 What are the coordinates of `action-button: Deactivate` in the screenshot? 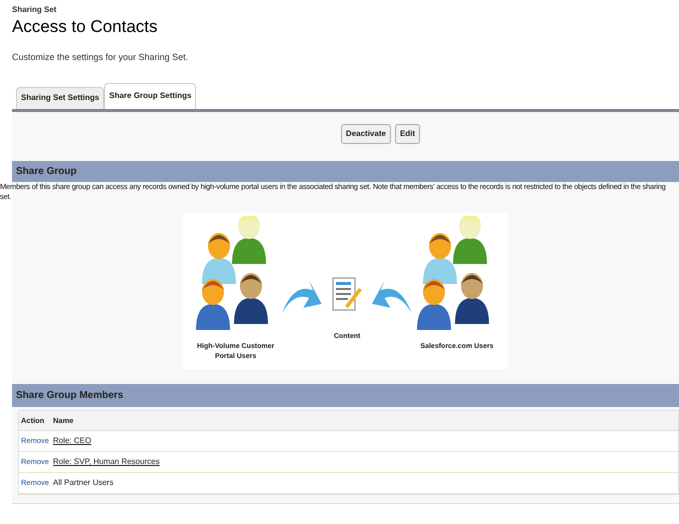 It's located at (365, 134).